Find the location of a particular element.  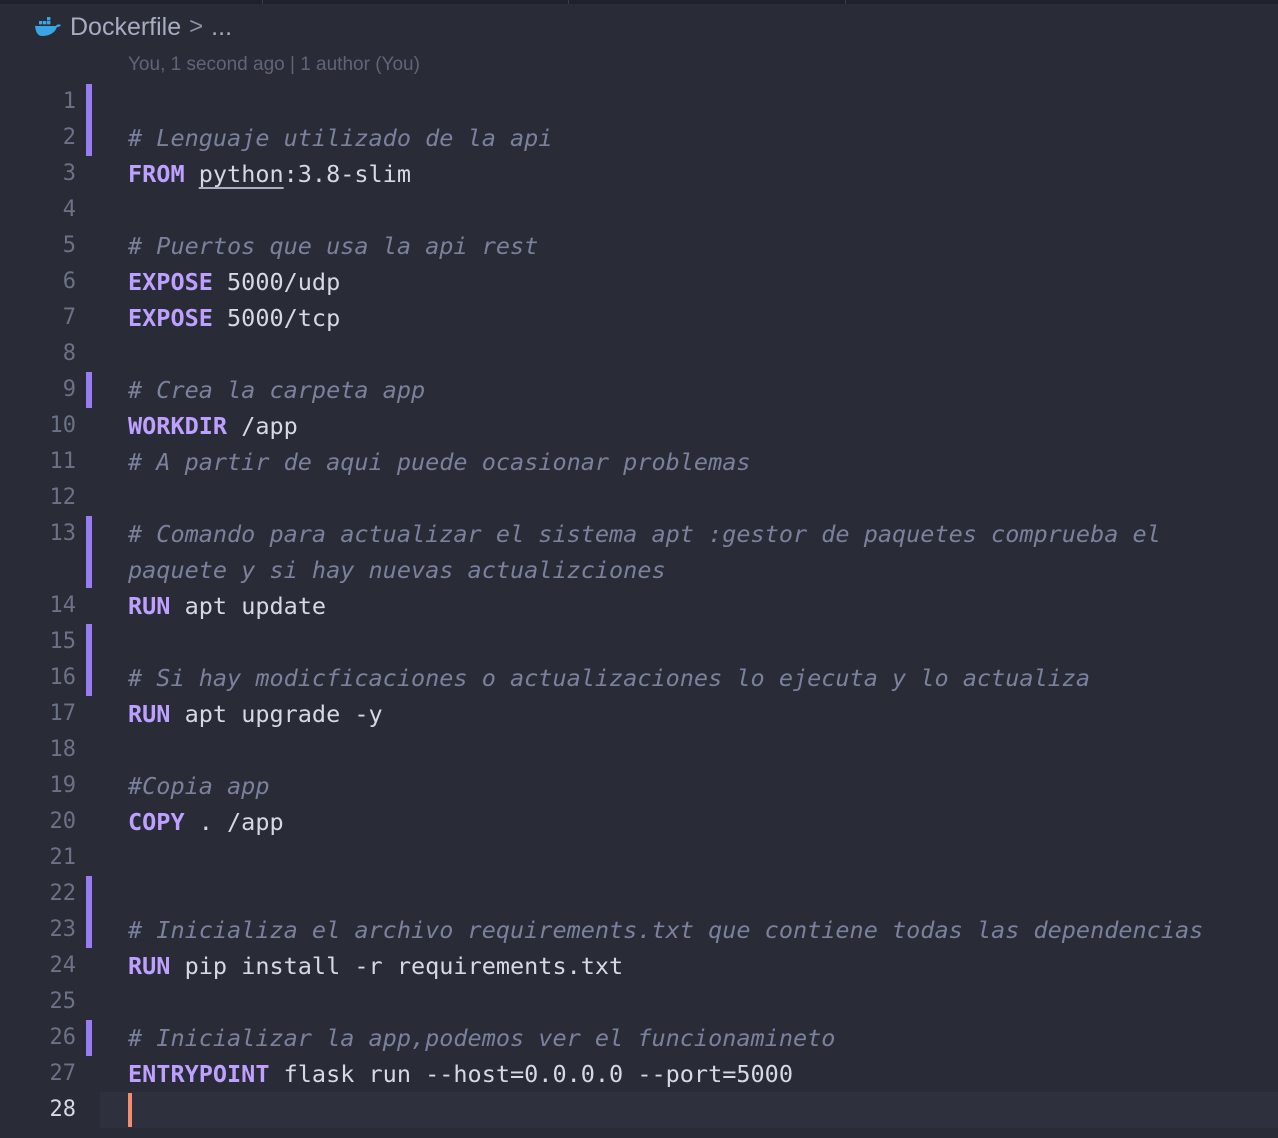

line-number: 14 is located at coordinates (63, 605).